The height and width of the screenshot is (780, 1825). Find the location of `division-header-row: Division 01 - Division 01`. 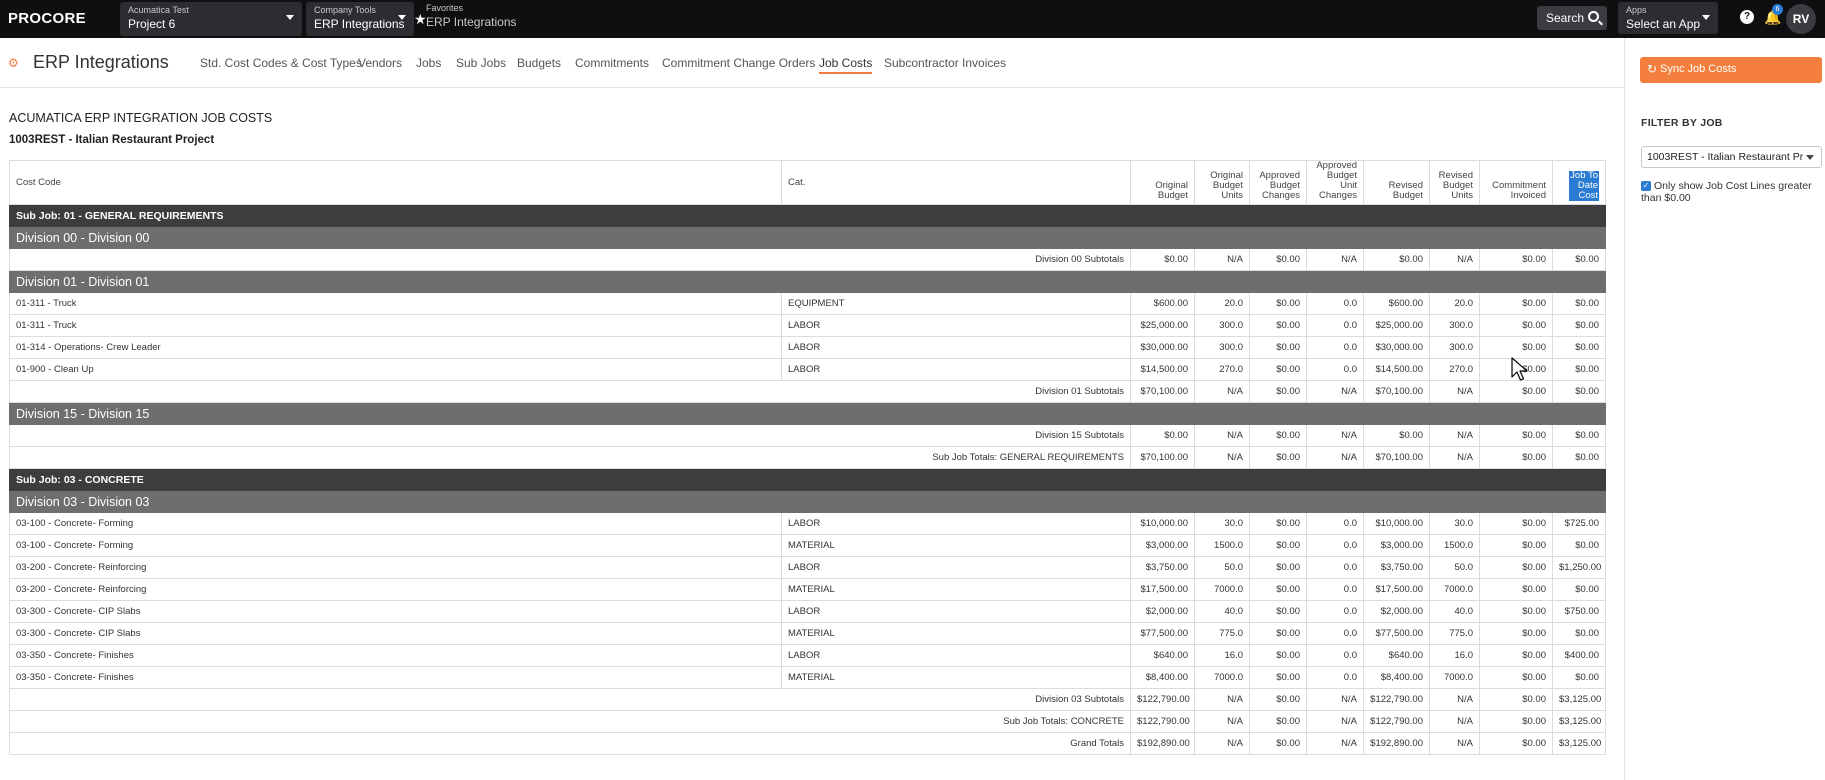

division-header-row: Division 01 - Division 01 is located at coordinates (807, 281).